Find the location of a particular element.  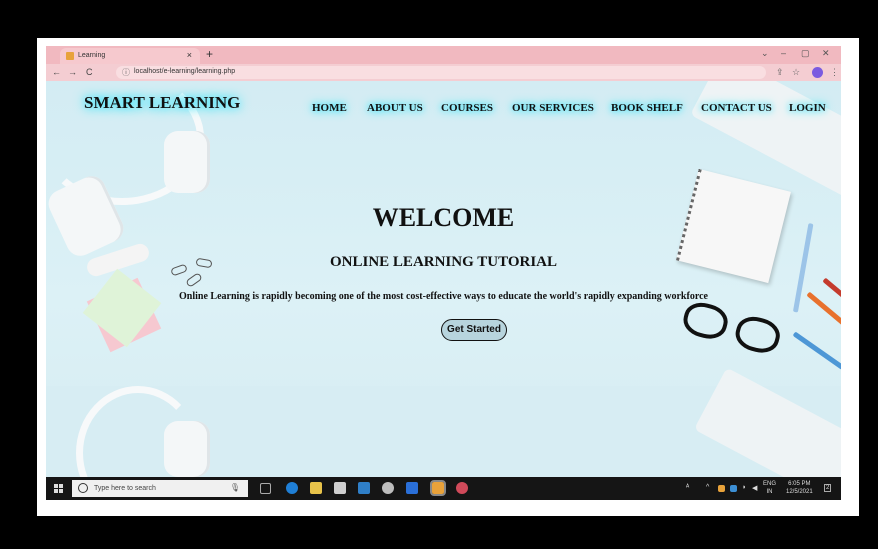

address-bar: ⓘ localhost/e-learning/learning.php is located at coordinates (441, 72).